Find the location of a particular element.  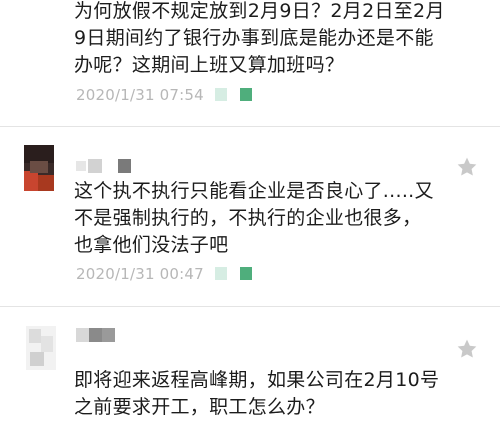

comment-text-line: 这个执不执行只能看企业是否良心了.....又 is located at coordinates (254, 191).